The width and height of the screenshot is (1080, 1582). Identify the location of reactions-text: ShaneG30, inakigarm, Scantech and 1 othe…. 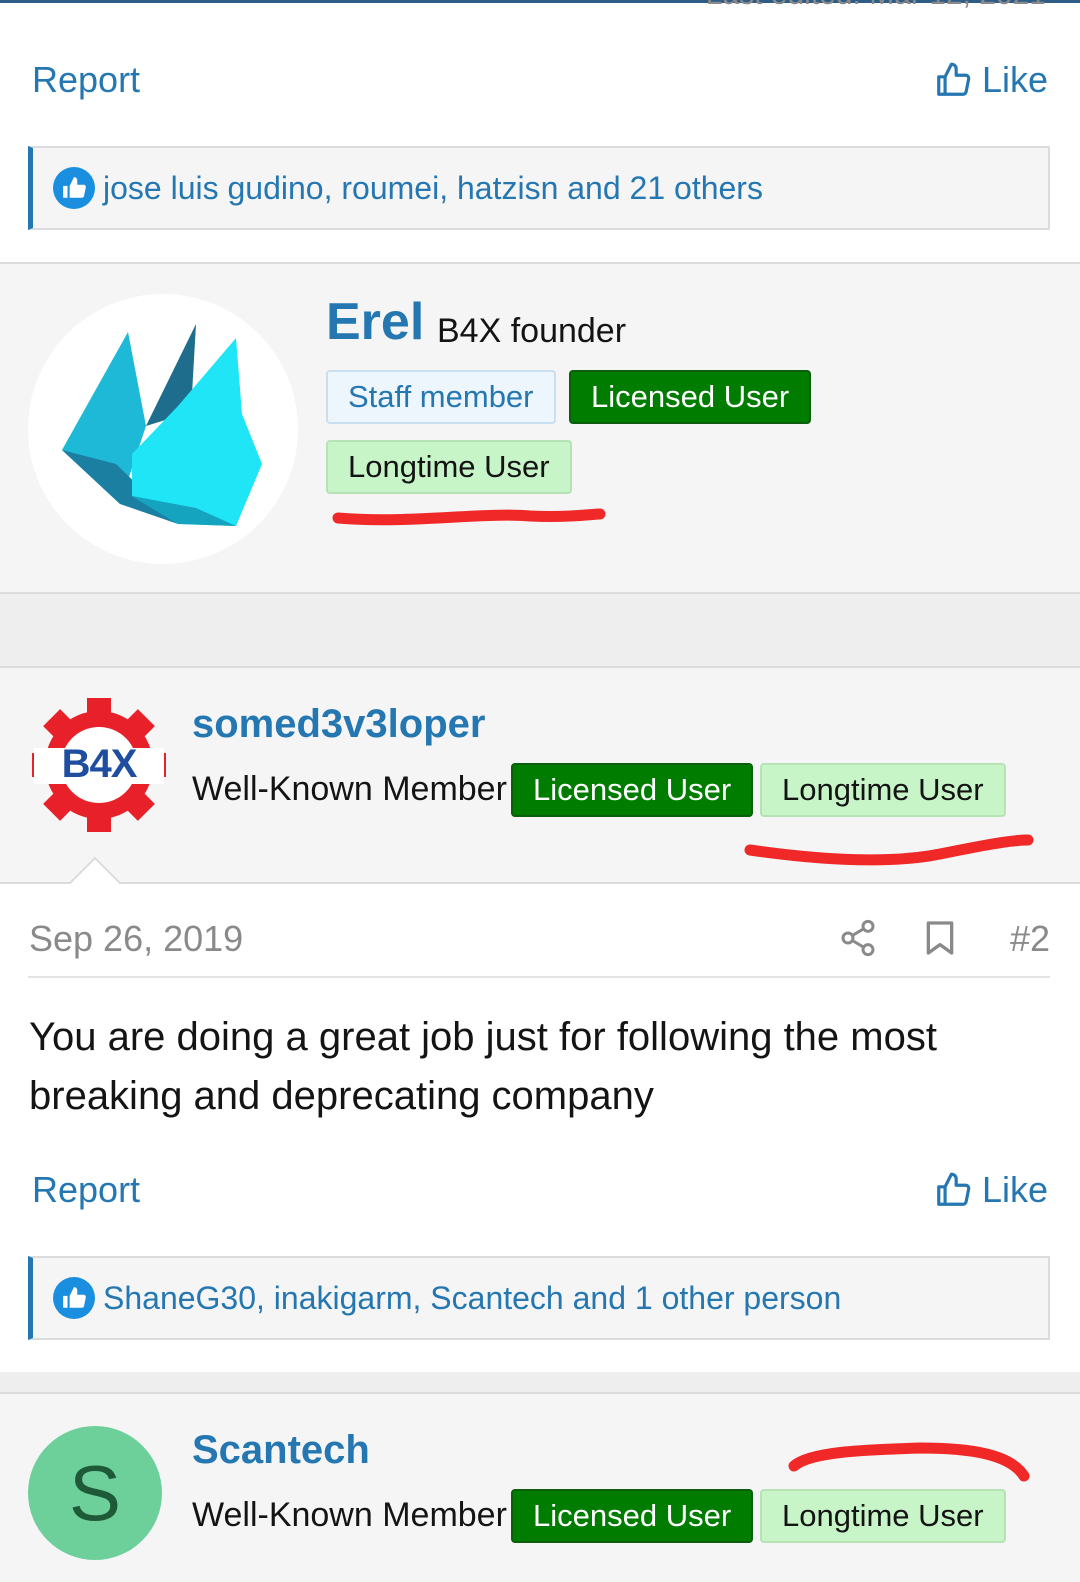
(472, 1297).